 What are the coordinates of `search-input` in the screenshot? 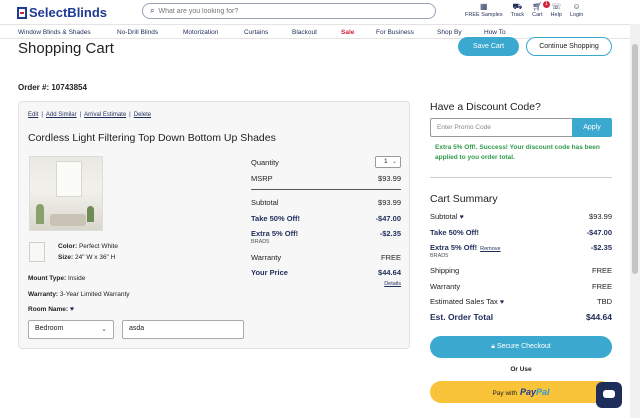 It's located at (288, 11).